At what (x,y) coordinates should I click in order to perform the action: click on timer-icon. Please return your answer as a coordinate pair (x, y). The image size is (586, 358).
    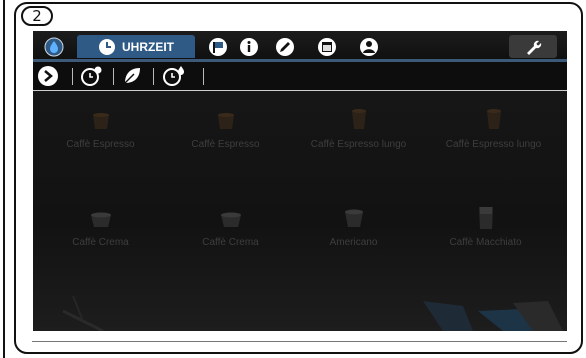
    Looking at the image, I should click on (91, 76).